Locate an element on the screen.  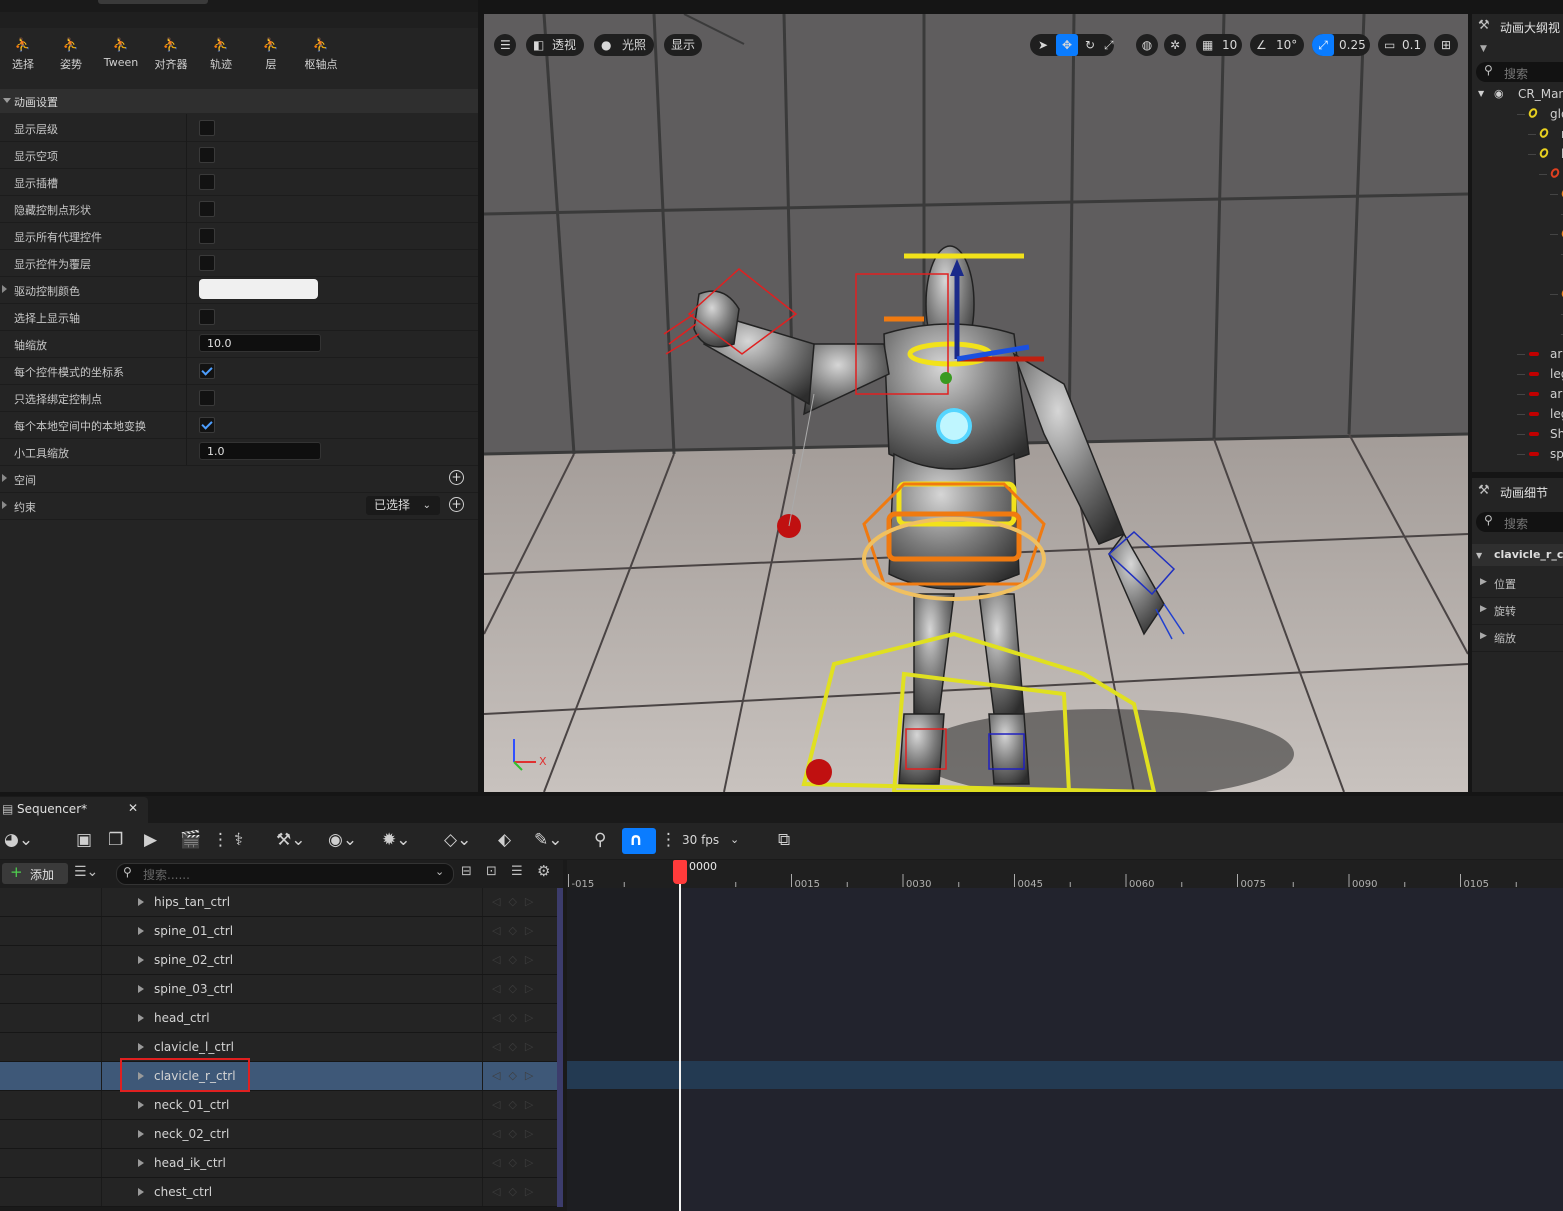
perspective-button: ◧ 透视 is located at coordinates (555, 45).